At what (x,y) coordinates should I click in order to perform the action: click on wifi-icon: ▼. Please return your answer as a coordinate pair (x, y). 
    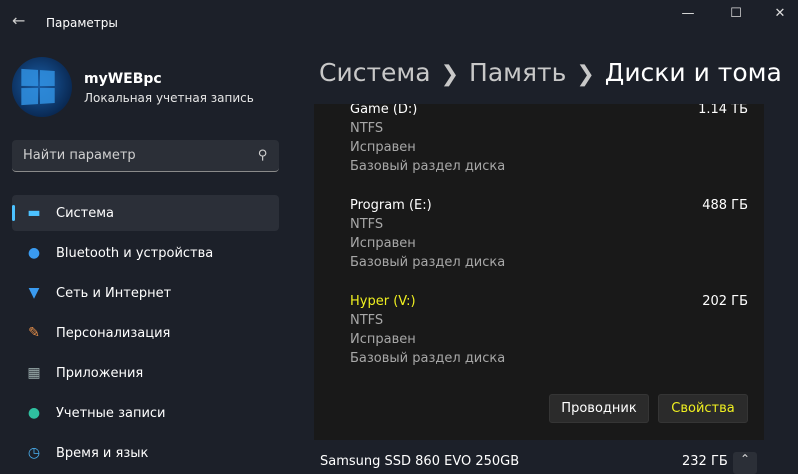
    Looking at the image, I should click on (34, 293).